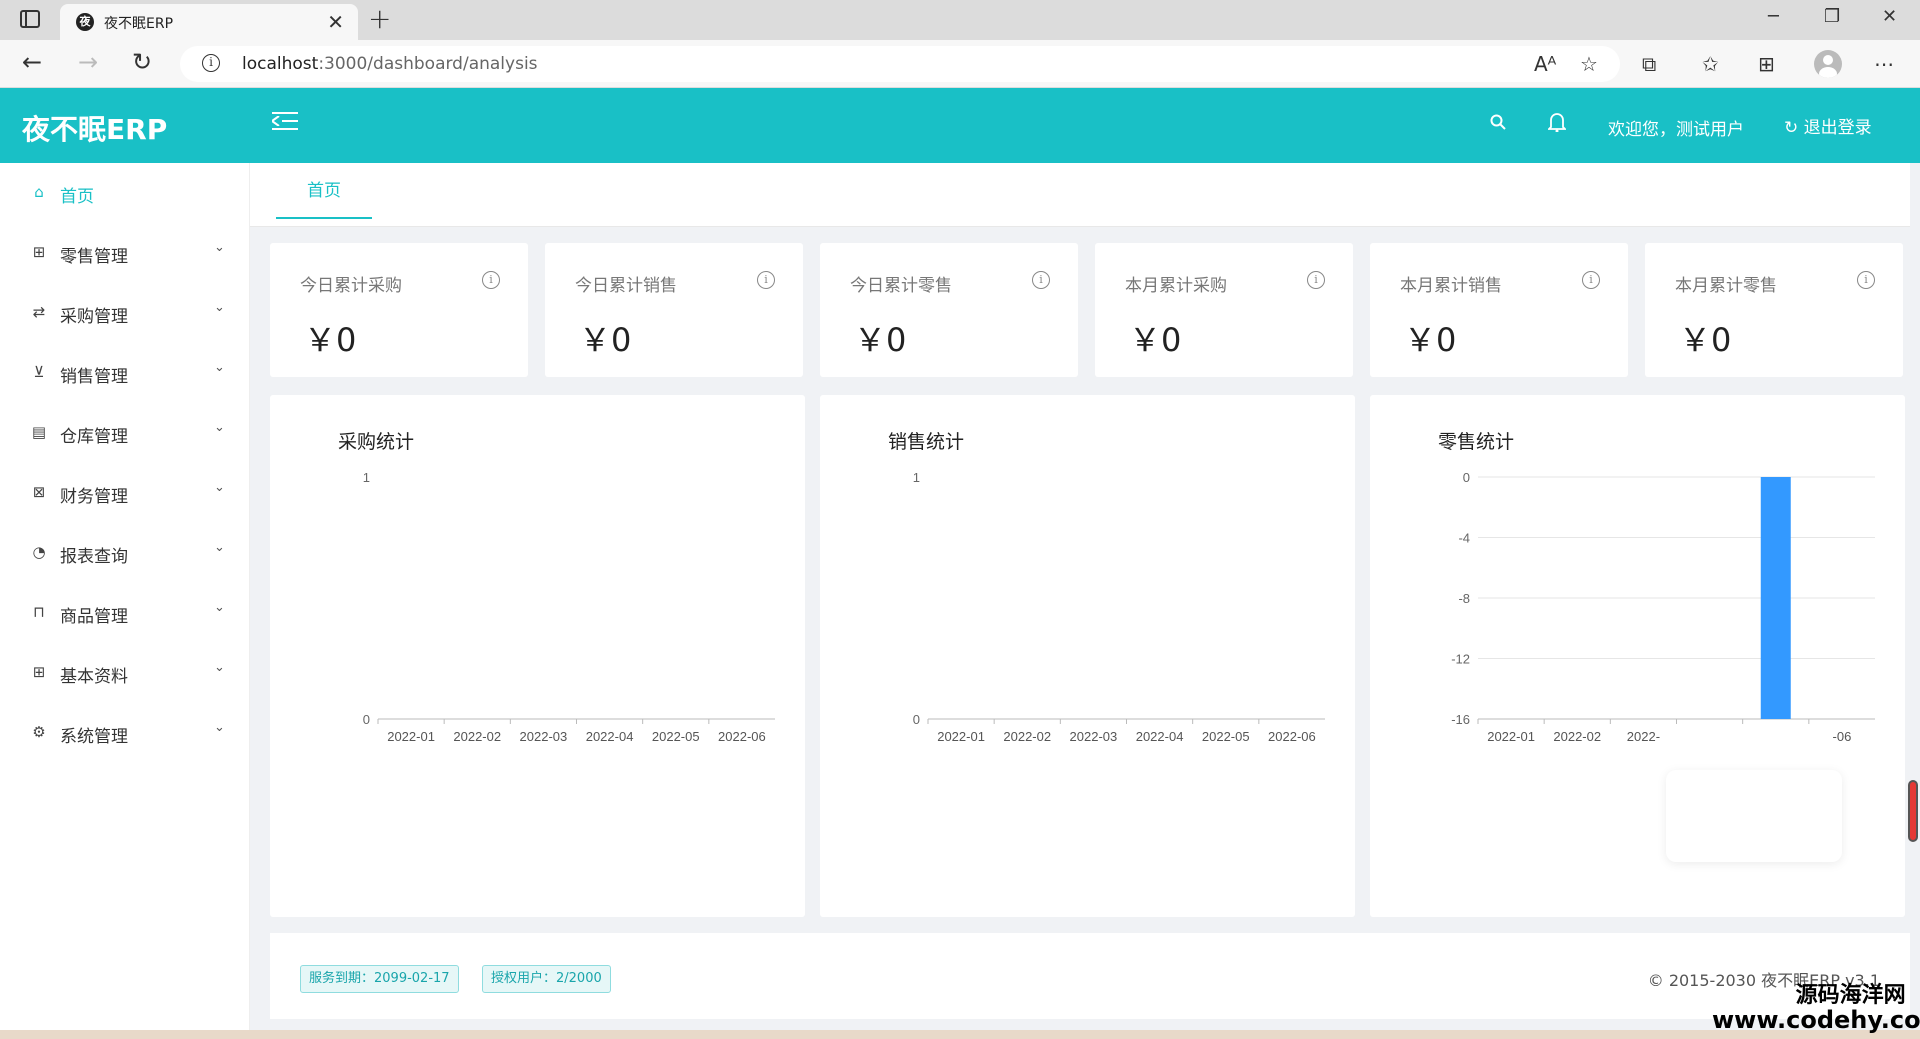  I want to click on stat-title: 今日累计采购, so click(351, 286).